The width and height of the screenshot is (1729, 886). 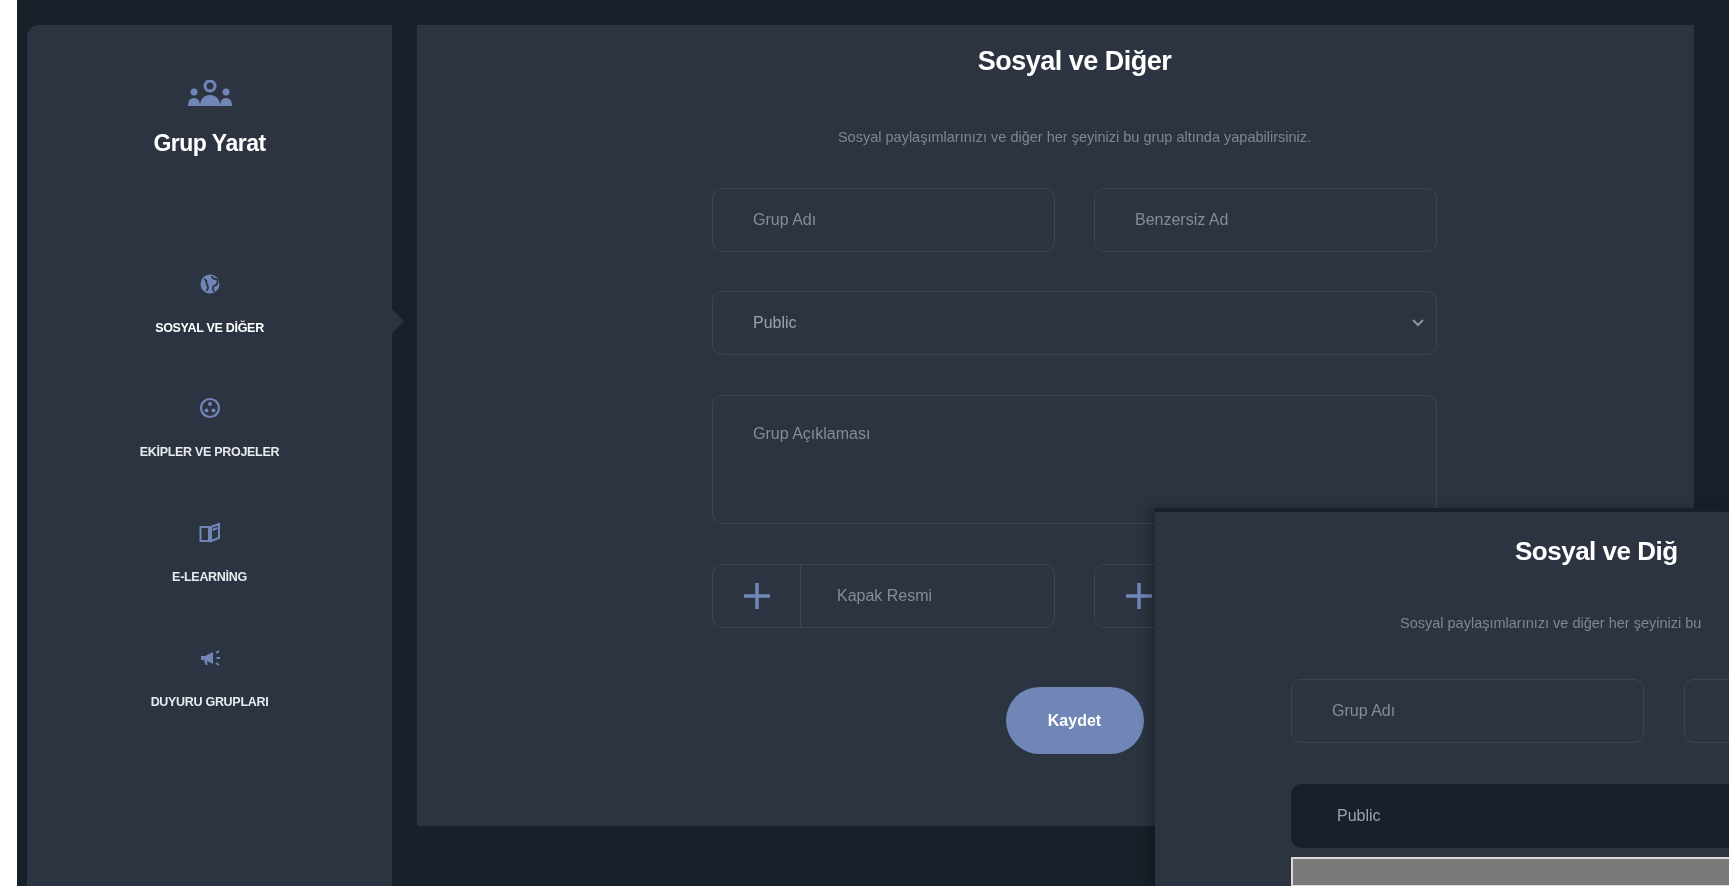 I want to click on form-title: Sosyal ve Diğer, so click(x=1074, y=61).